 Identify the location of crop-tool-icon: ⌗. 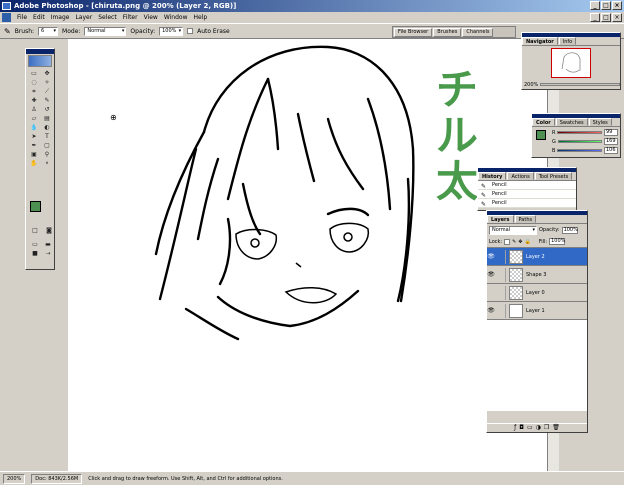
(34, 92).